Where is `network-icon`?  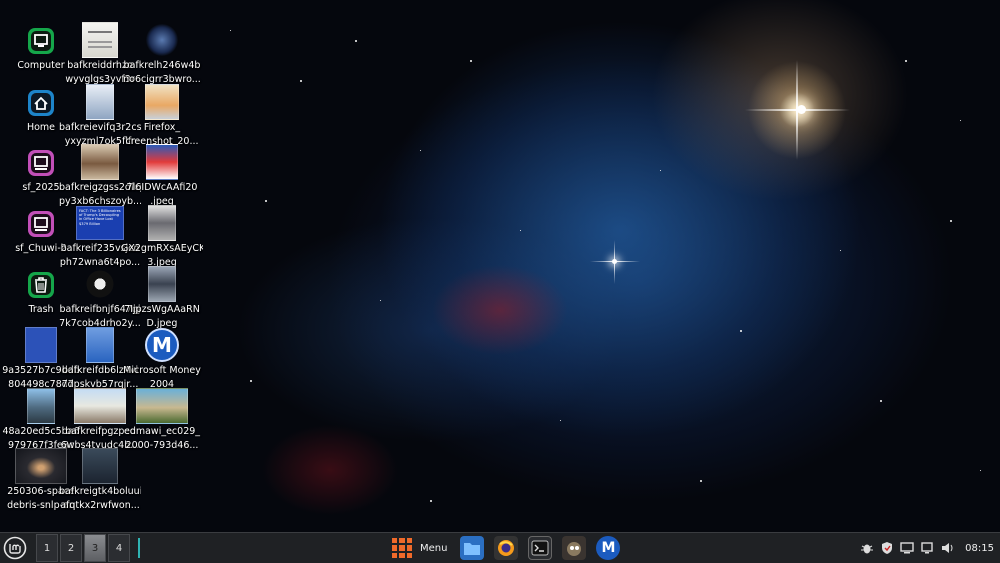 network-icon is located at coordinates (927, 548).